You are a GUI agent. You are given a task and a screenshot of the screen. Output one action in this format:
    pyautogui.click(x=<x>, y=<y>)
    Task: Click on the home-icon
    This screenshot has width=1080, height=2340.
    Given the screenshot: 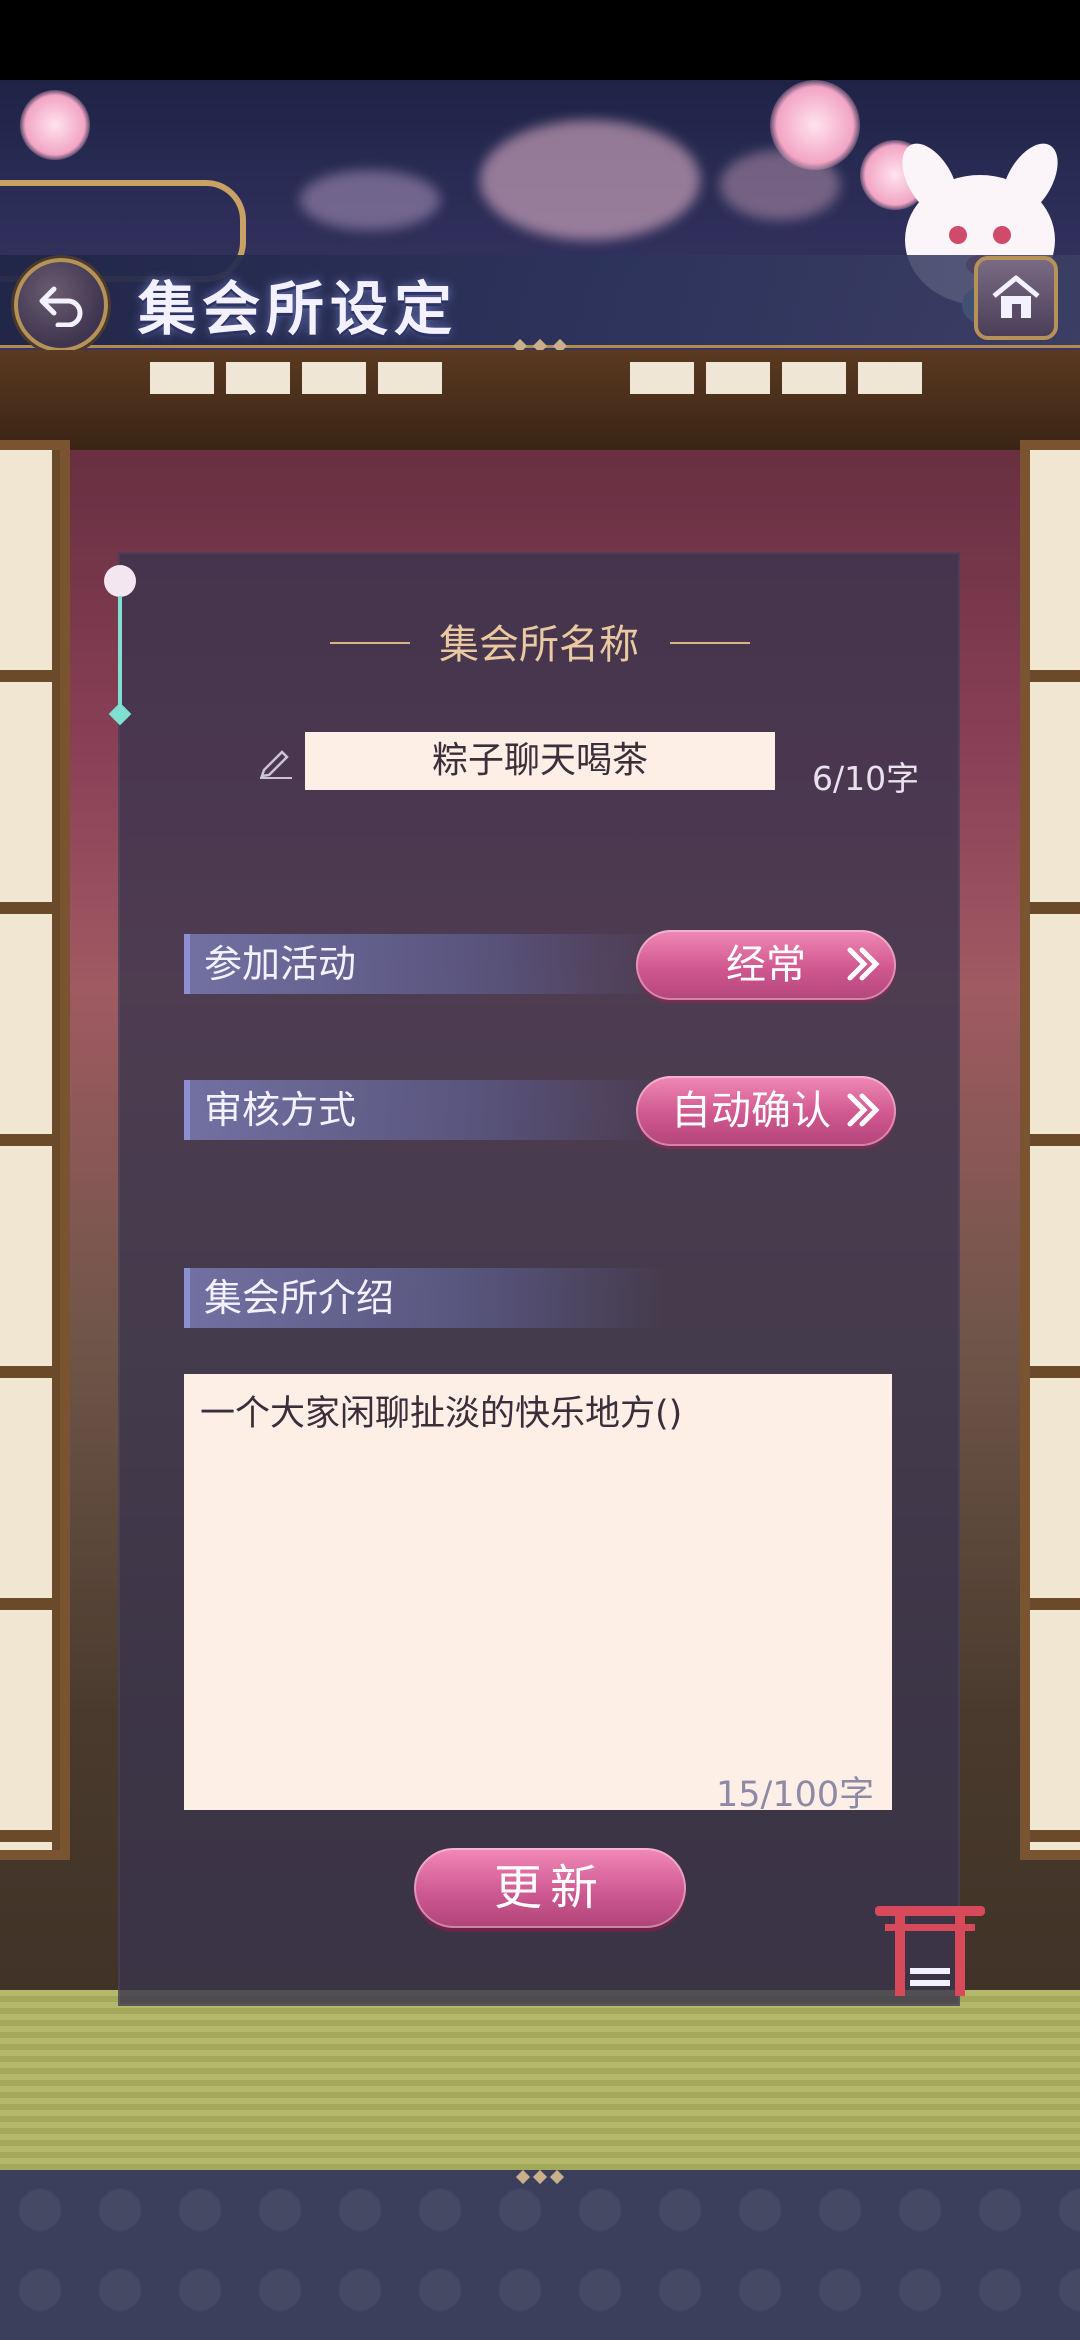 What is the action you would take?
    pyautogui.click(x=1016, y=296)
    